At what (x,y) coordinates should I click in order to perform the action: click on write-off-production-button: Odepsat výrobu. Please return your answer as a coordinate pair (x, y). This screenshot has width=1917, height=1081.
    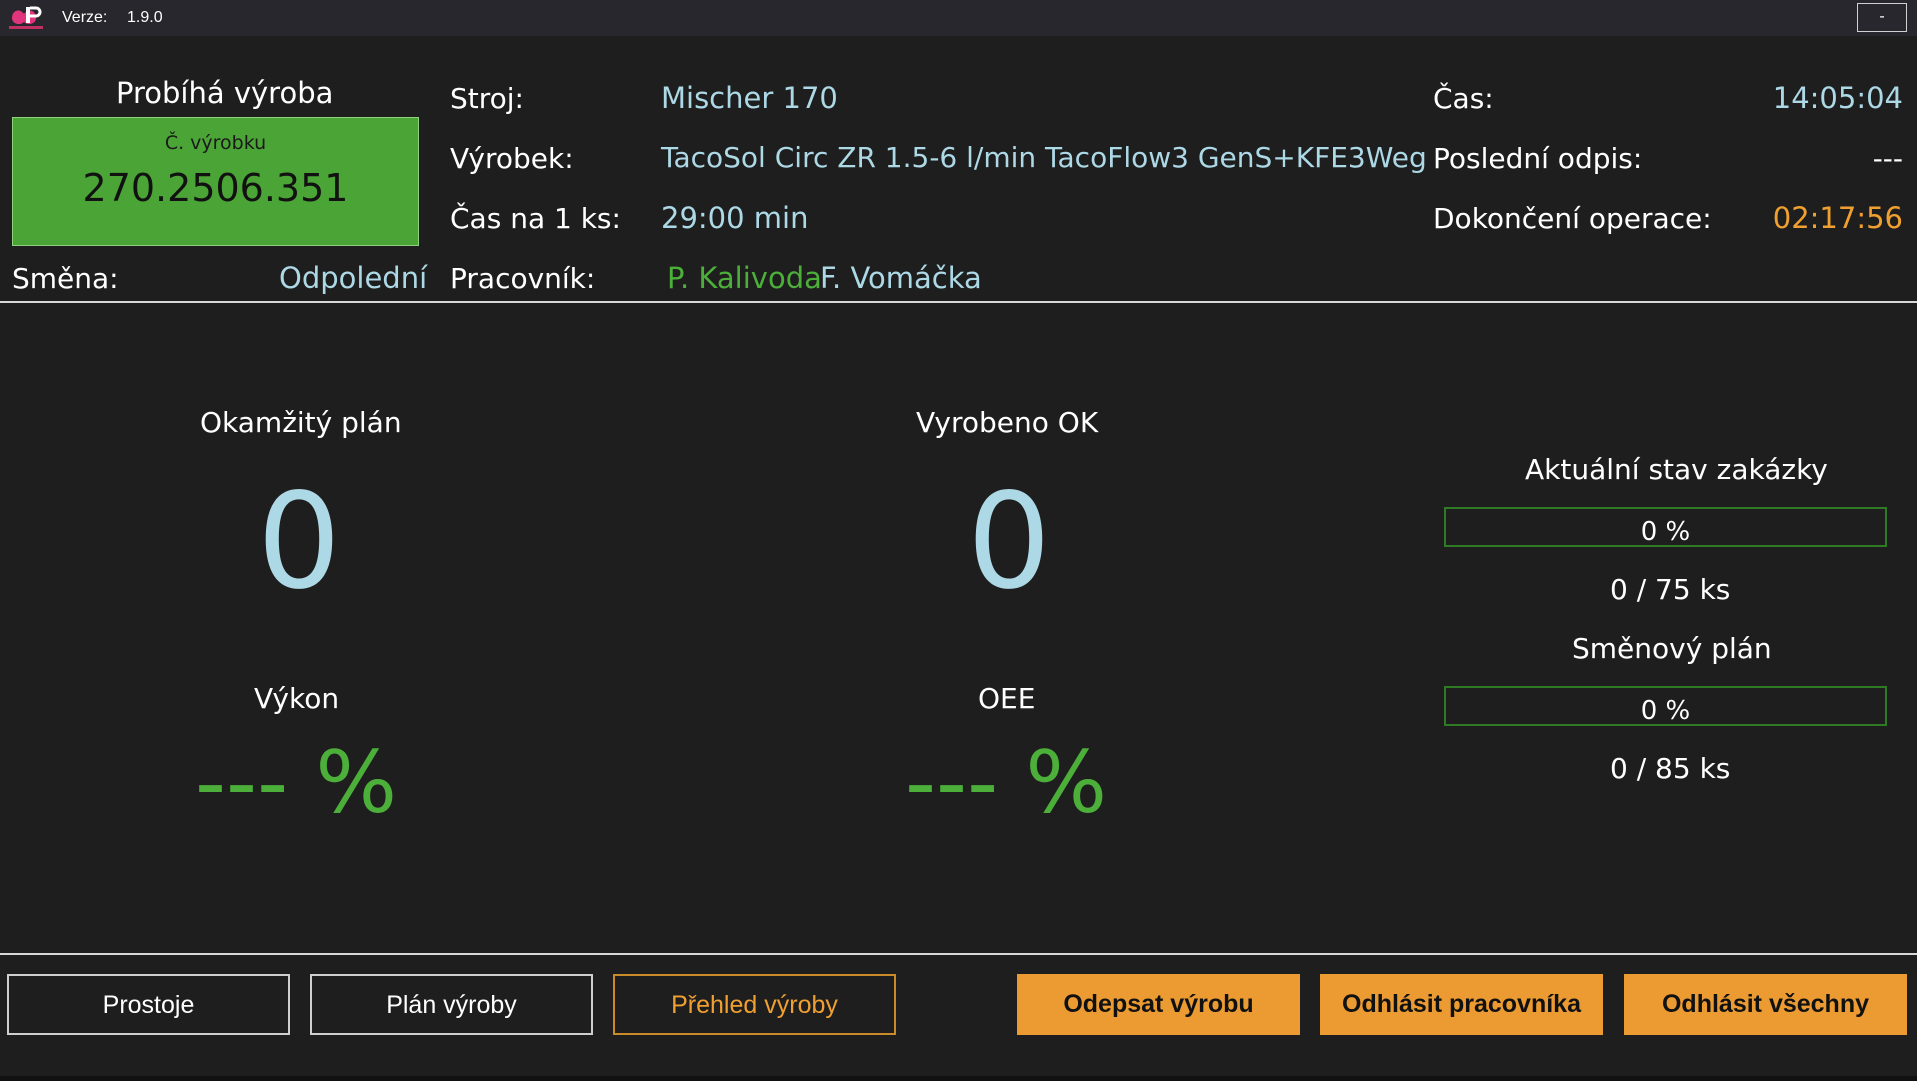
    Looking at the image, I should click on (1158, 1004).